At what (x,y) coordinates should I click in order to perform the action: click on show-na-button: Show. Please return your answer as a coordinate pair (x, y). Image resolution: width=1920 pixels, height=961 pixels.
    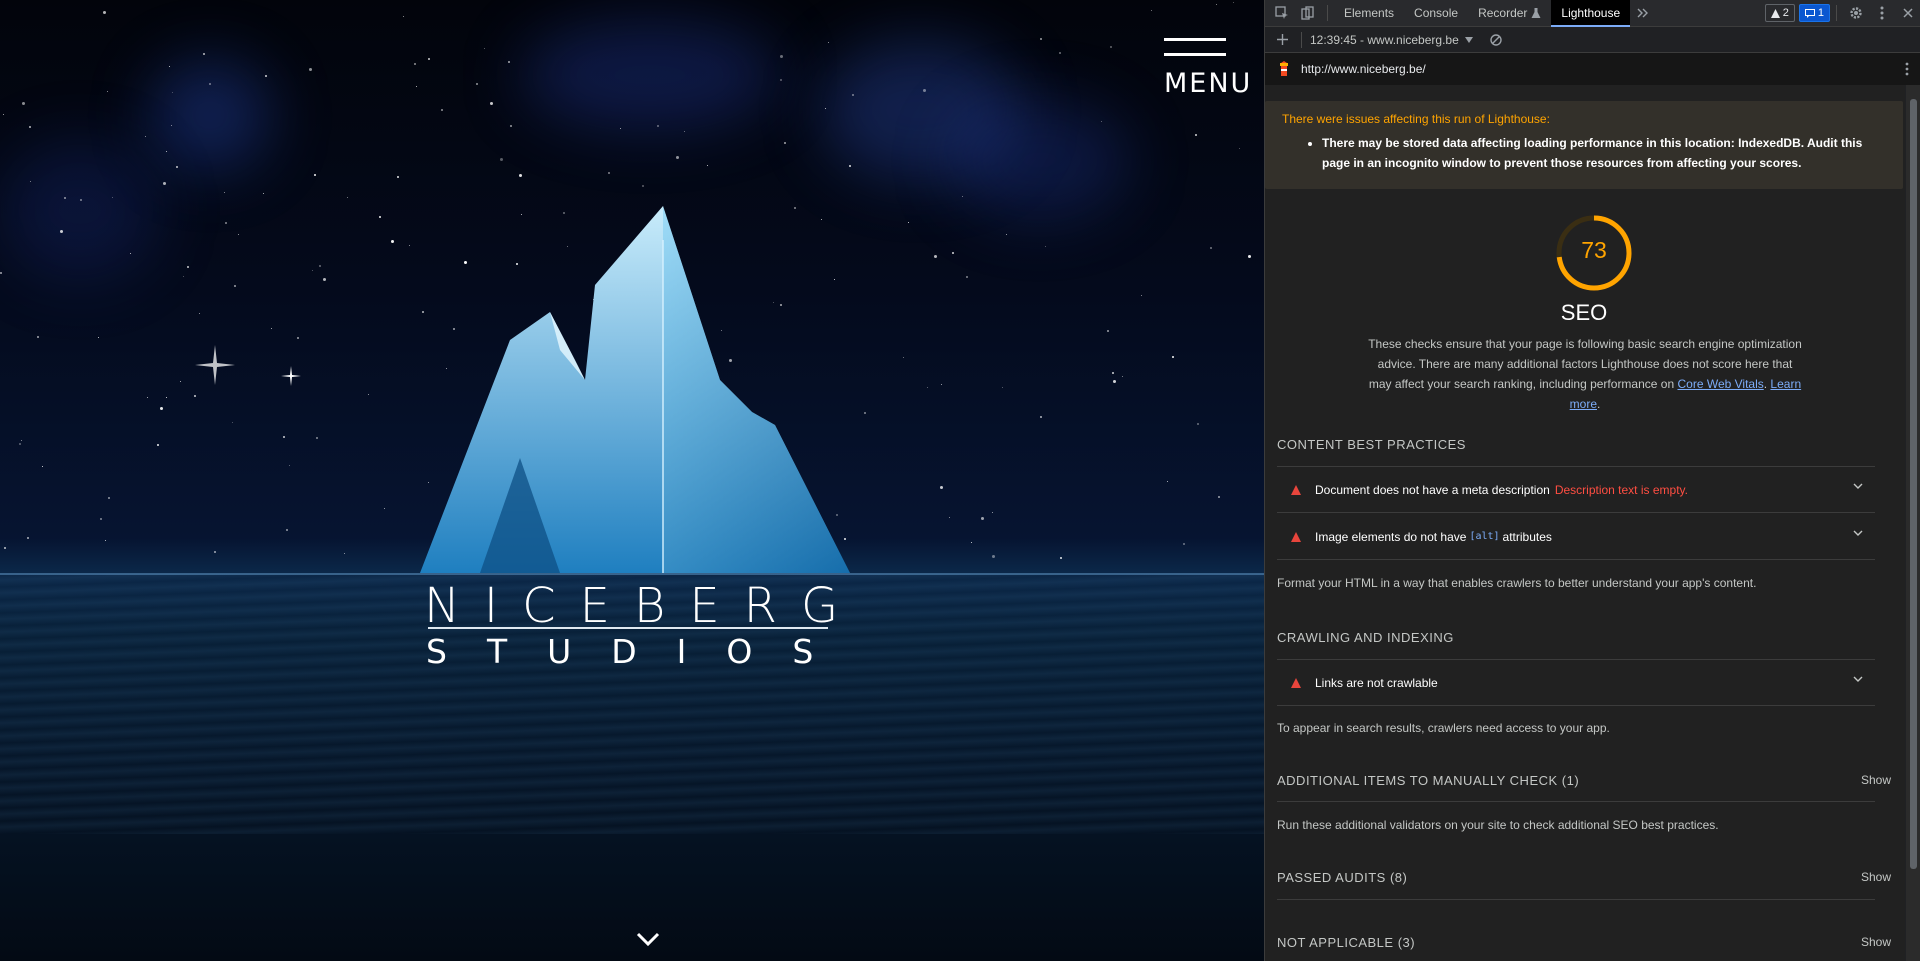
    Looking at the image, I should click on (1876, 942).